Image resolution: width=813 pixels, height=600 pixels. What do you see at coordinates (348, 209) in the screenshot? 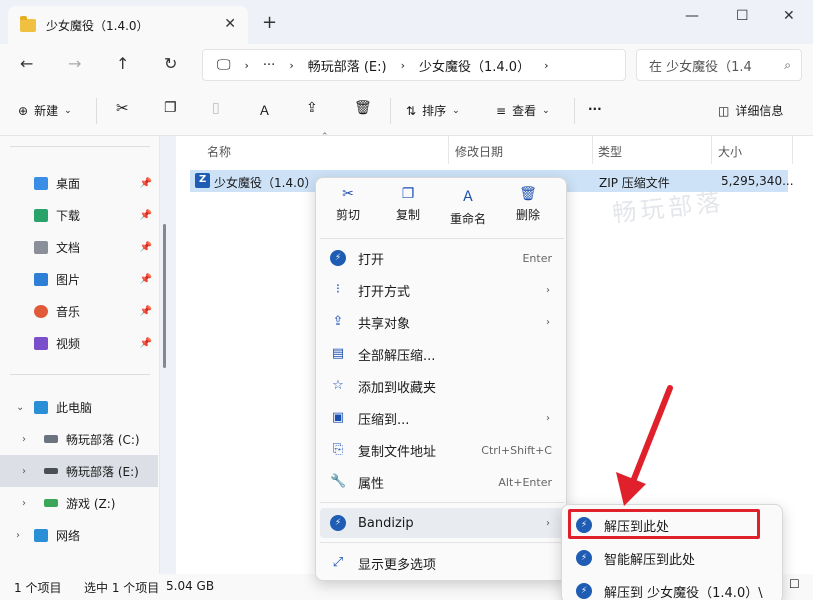
I see `context-cut-button: ✂ 剪切` at bounding box center [348, 209].